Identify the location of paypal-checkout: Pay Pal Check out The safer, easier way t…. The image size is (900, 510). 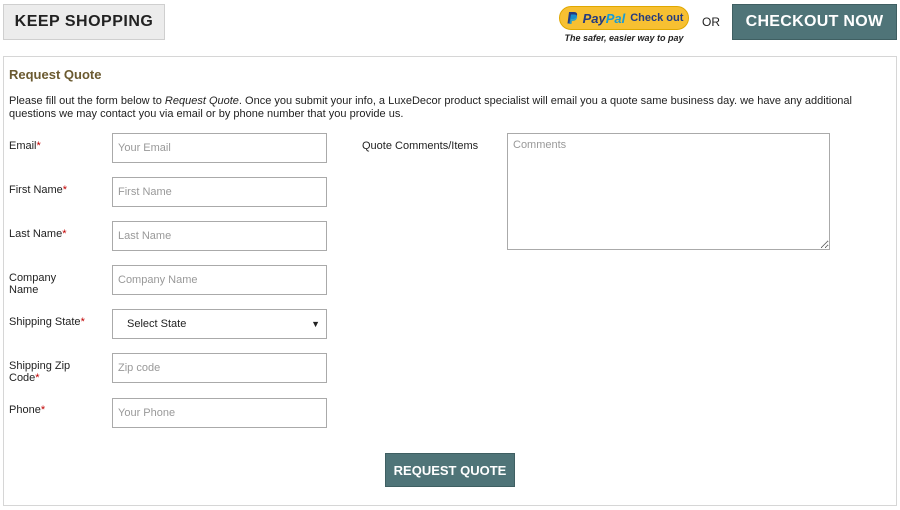
(624, 24).